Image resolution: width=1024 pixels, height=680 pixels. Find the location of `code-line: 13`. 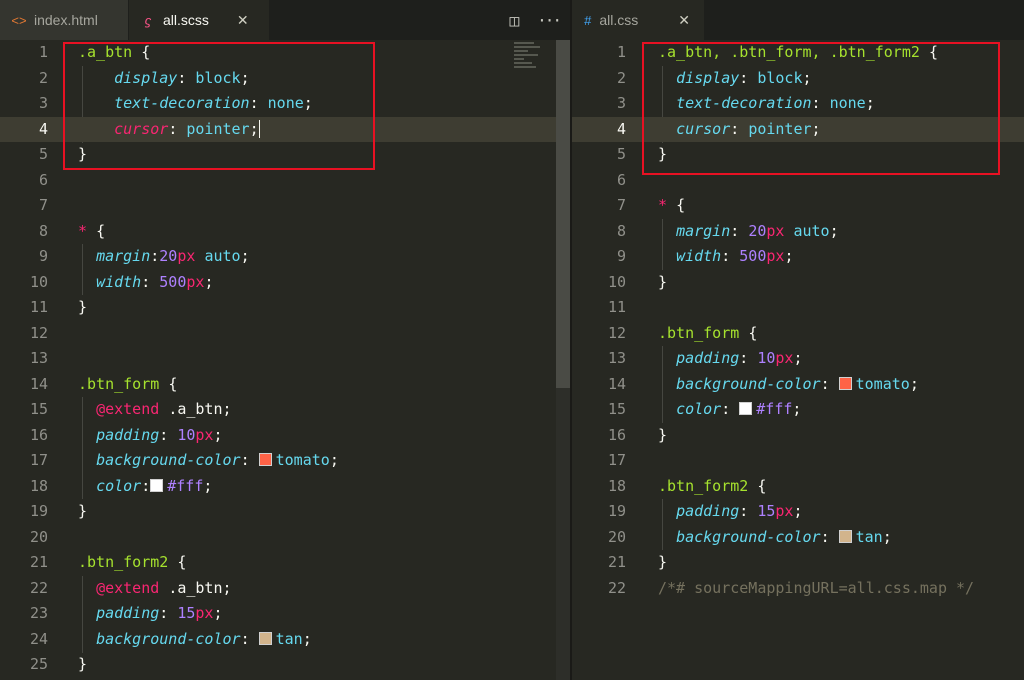

code-line: 13 is located at coordinates (38, 358).